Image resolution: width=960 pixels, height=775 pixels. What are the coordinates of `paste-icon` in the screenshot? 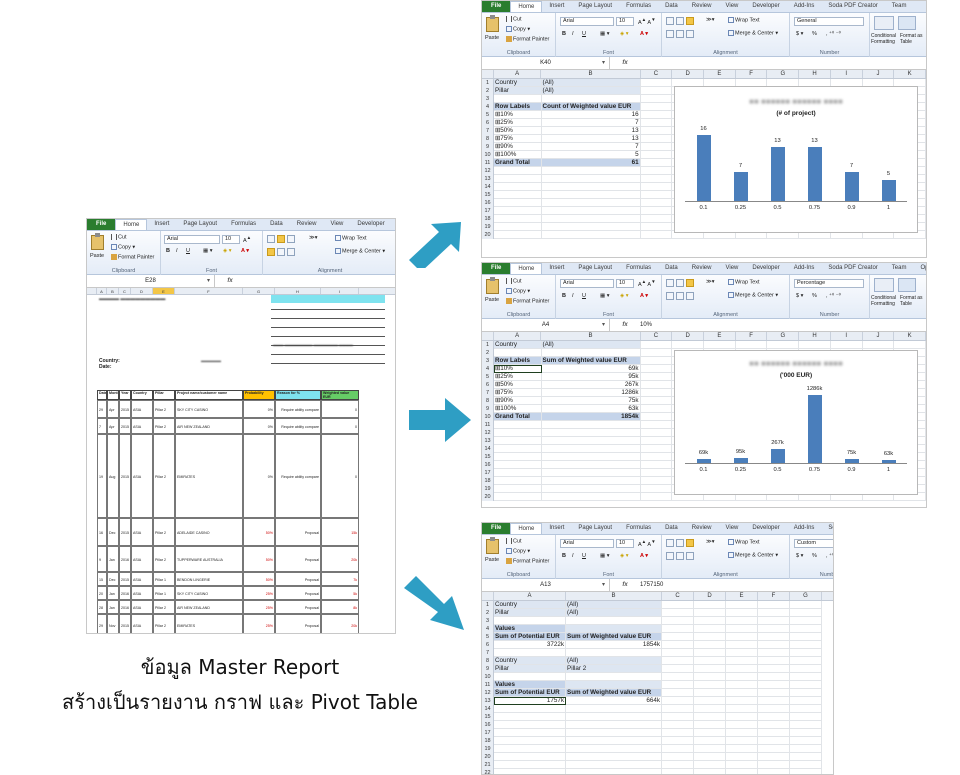 It's located at (492, 23).